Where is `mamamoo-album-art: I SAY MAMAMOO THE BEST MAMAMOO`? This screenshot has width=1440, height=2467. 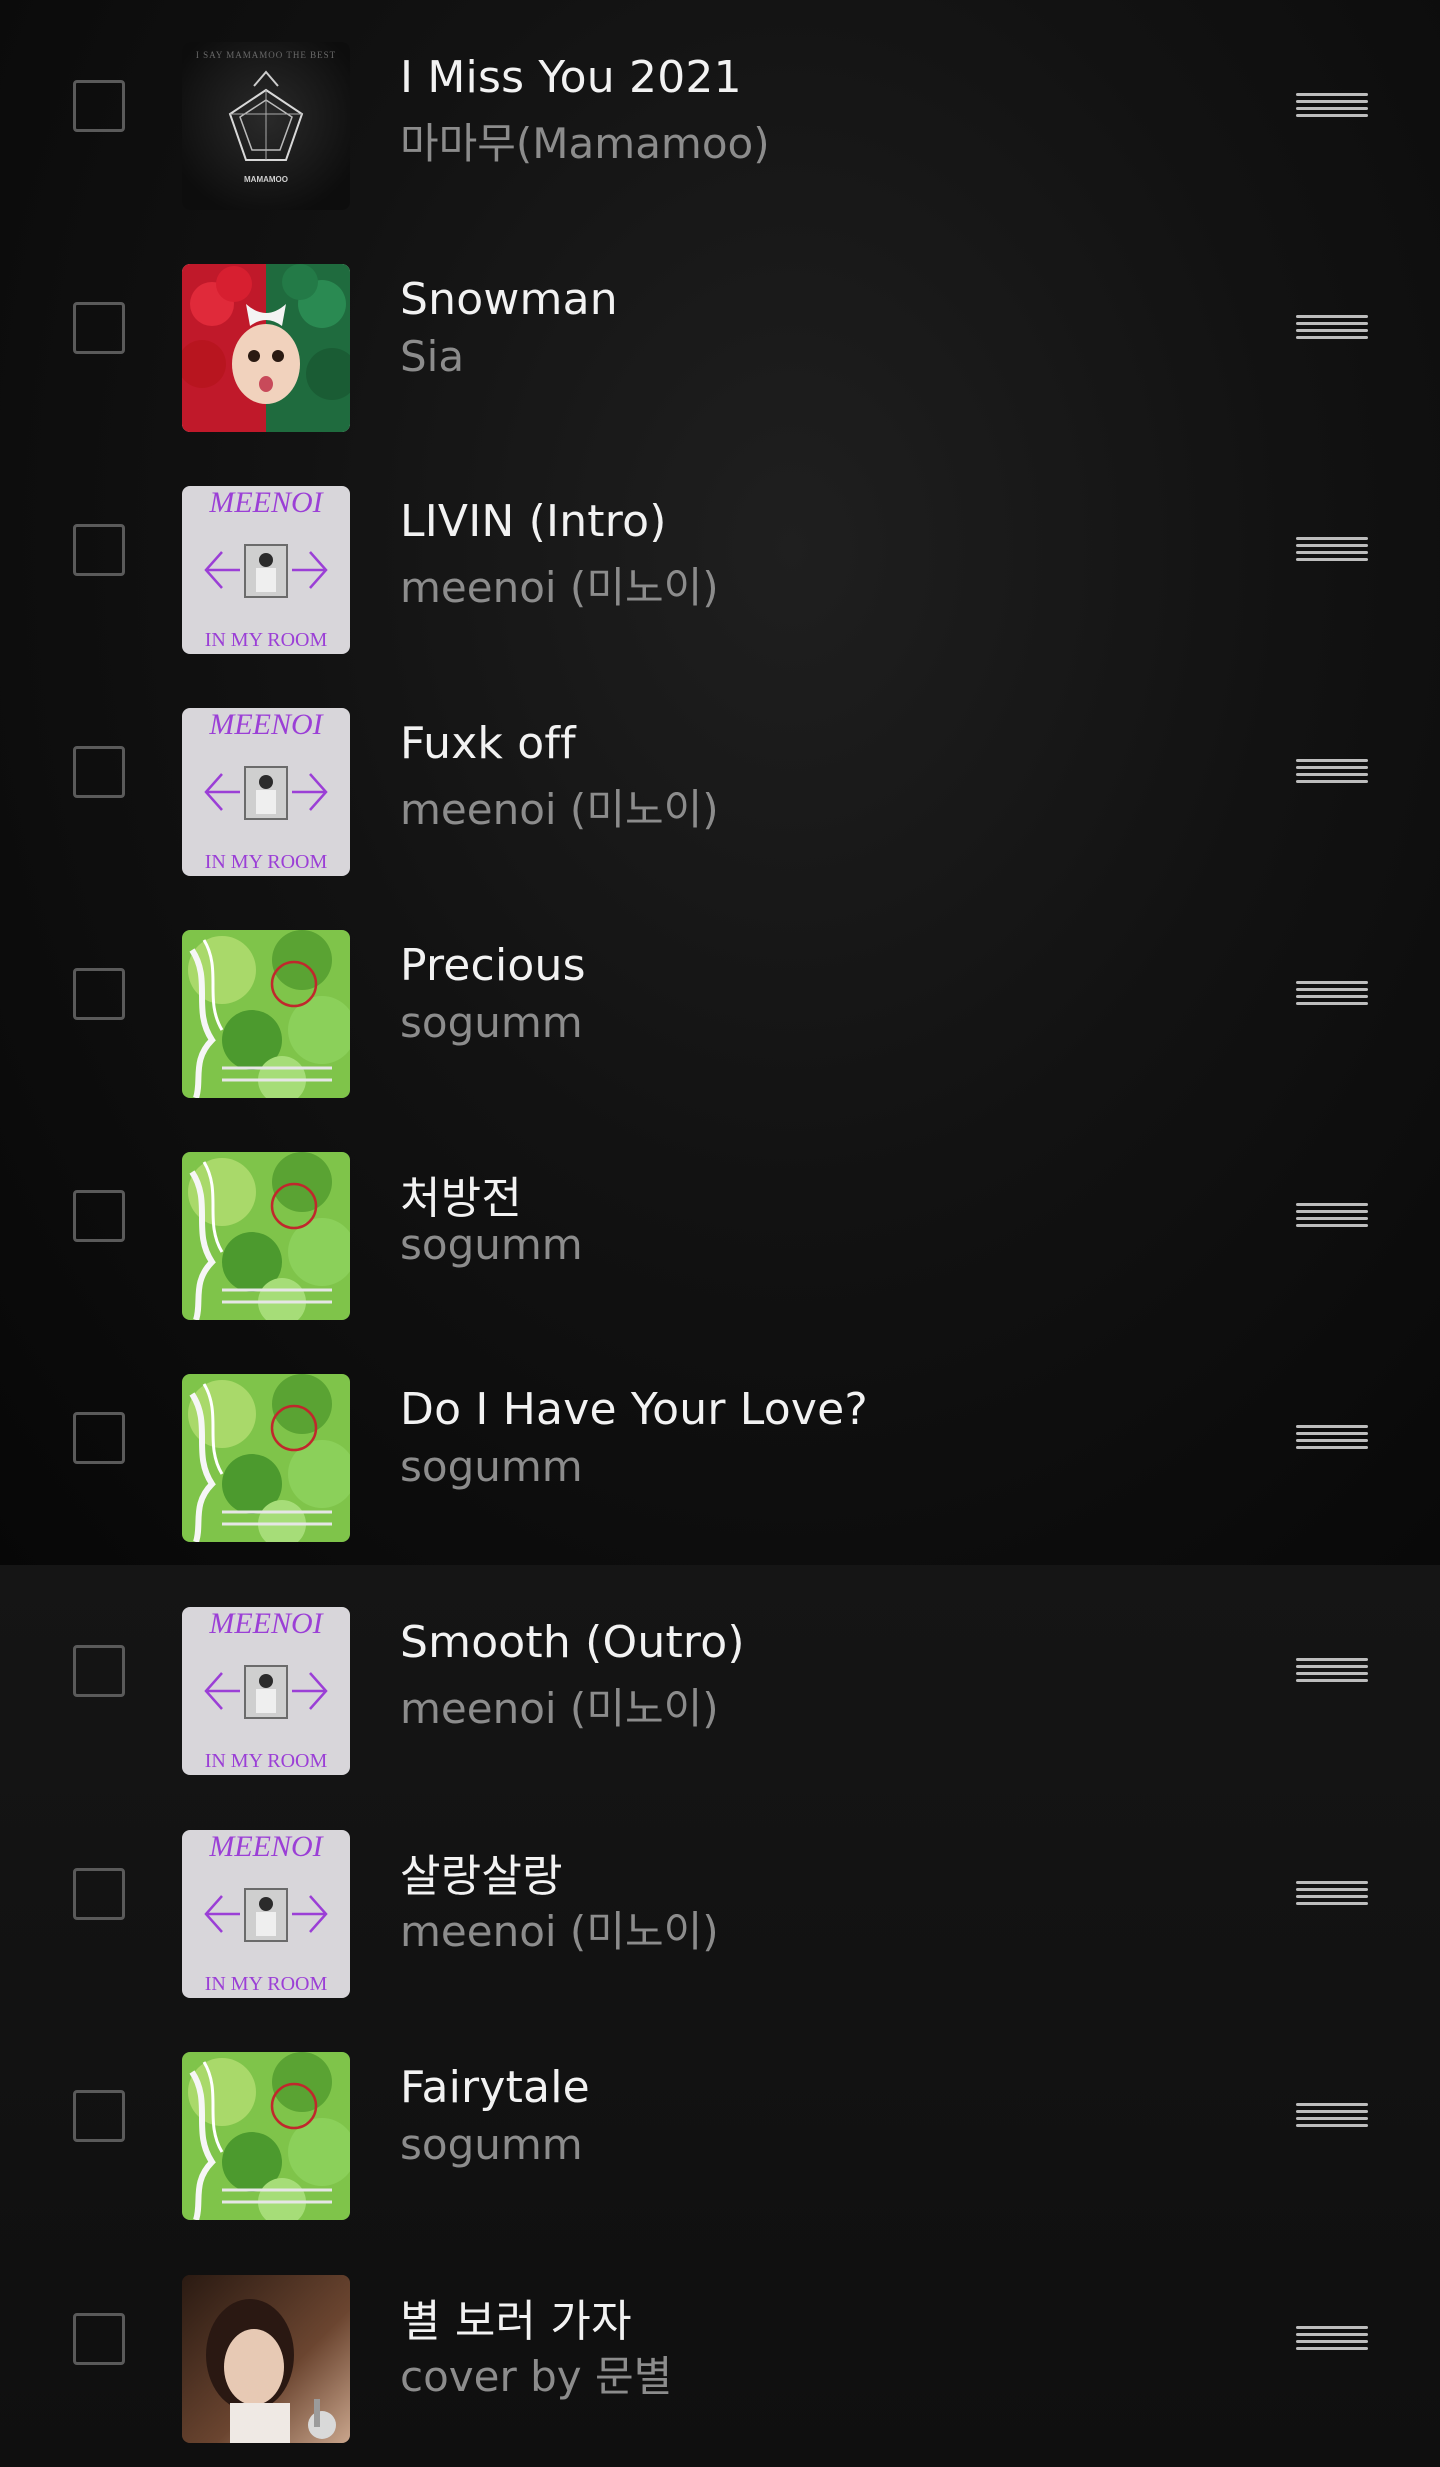
mamamoo-album-art: I SAY MAMAMOO THE BEST MAMAMOO is located at coordinates (266, 126).